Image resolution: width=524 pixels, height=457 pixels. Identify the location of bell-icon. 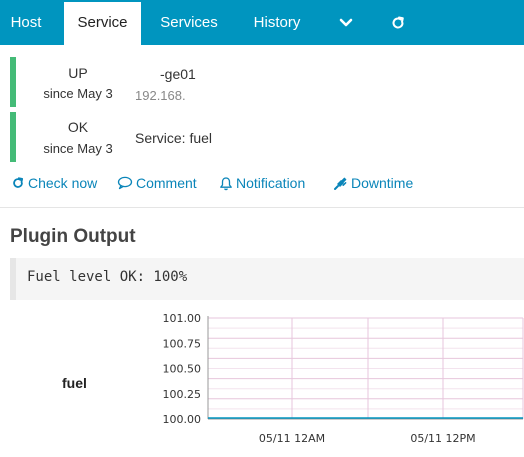
(226, 183).